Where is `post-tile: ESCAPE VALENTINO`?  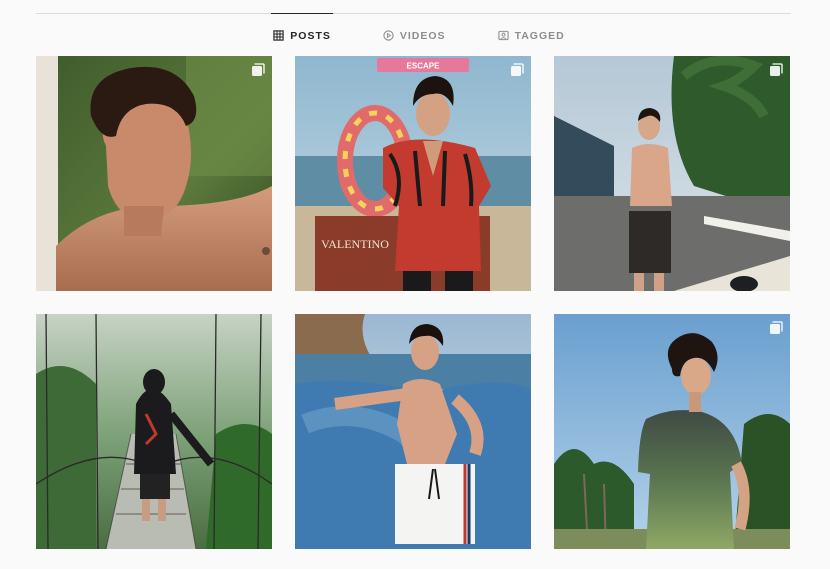 post-tile: ESCAPE VALENTINO is located at coordinates (413, 173).